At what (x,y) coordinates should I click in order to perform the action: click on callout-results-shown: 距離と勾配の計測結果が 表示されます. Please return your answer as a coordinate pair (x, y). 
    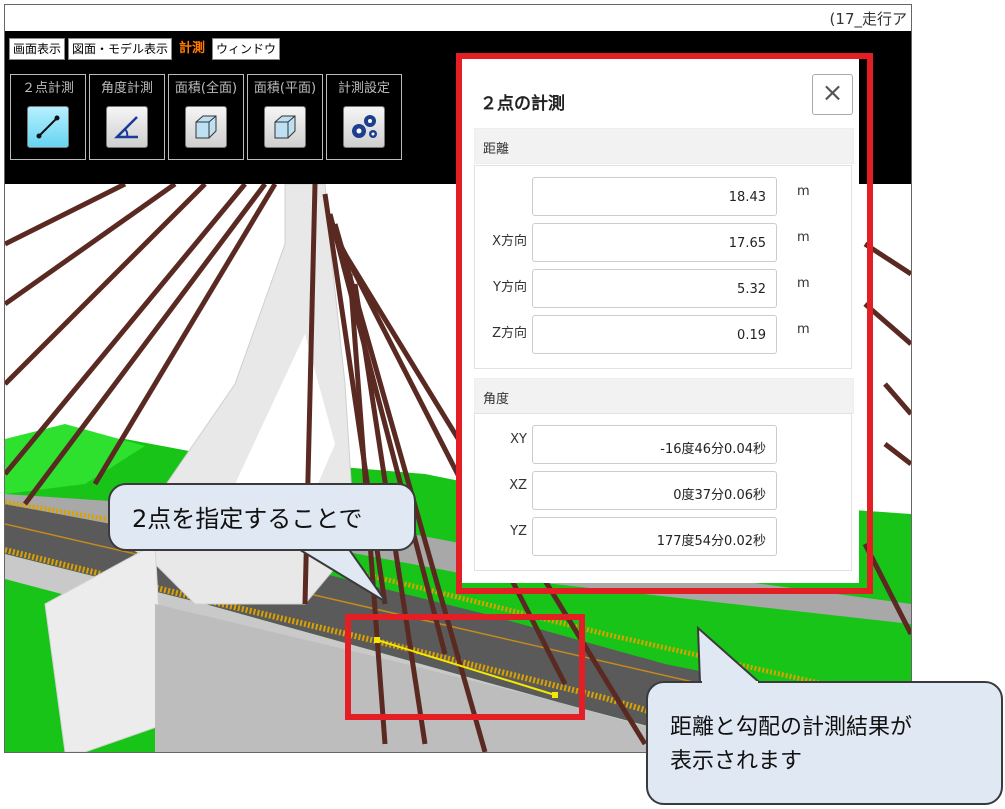
    Looking at the image, I should click on (824, 743).